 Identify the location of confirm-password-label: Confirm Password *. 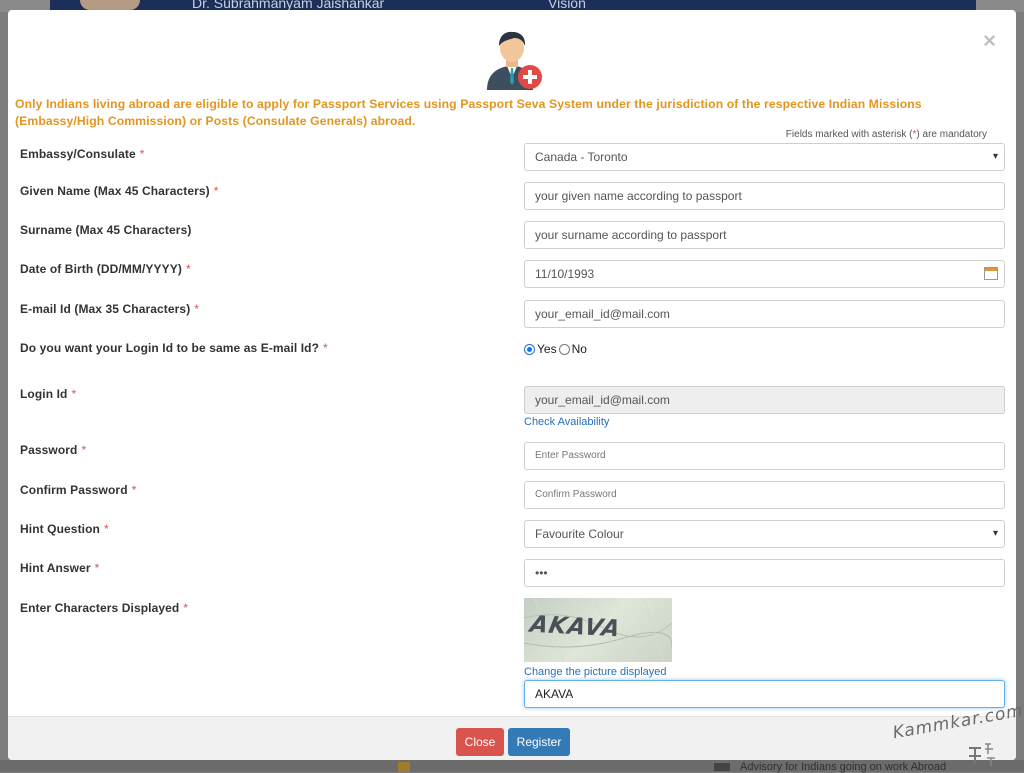
(78, 490).